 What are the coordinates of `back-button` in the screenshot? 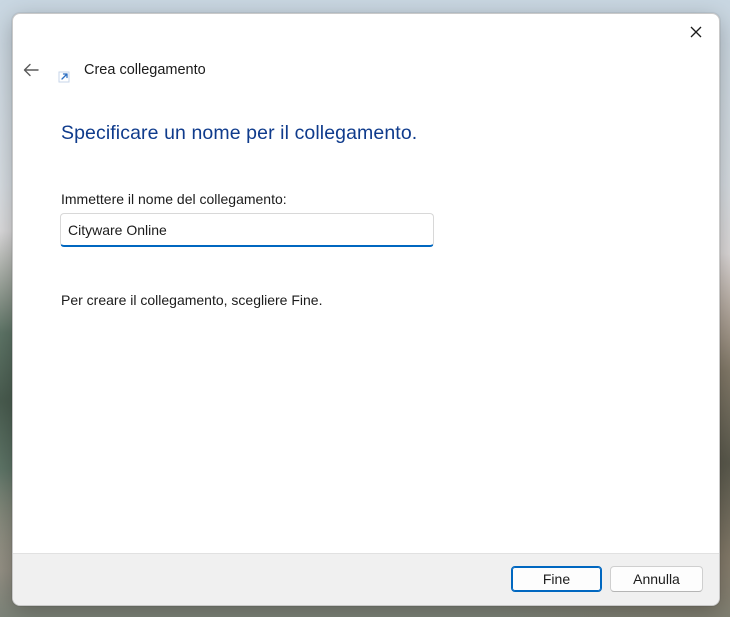 It's located at (31, 70).